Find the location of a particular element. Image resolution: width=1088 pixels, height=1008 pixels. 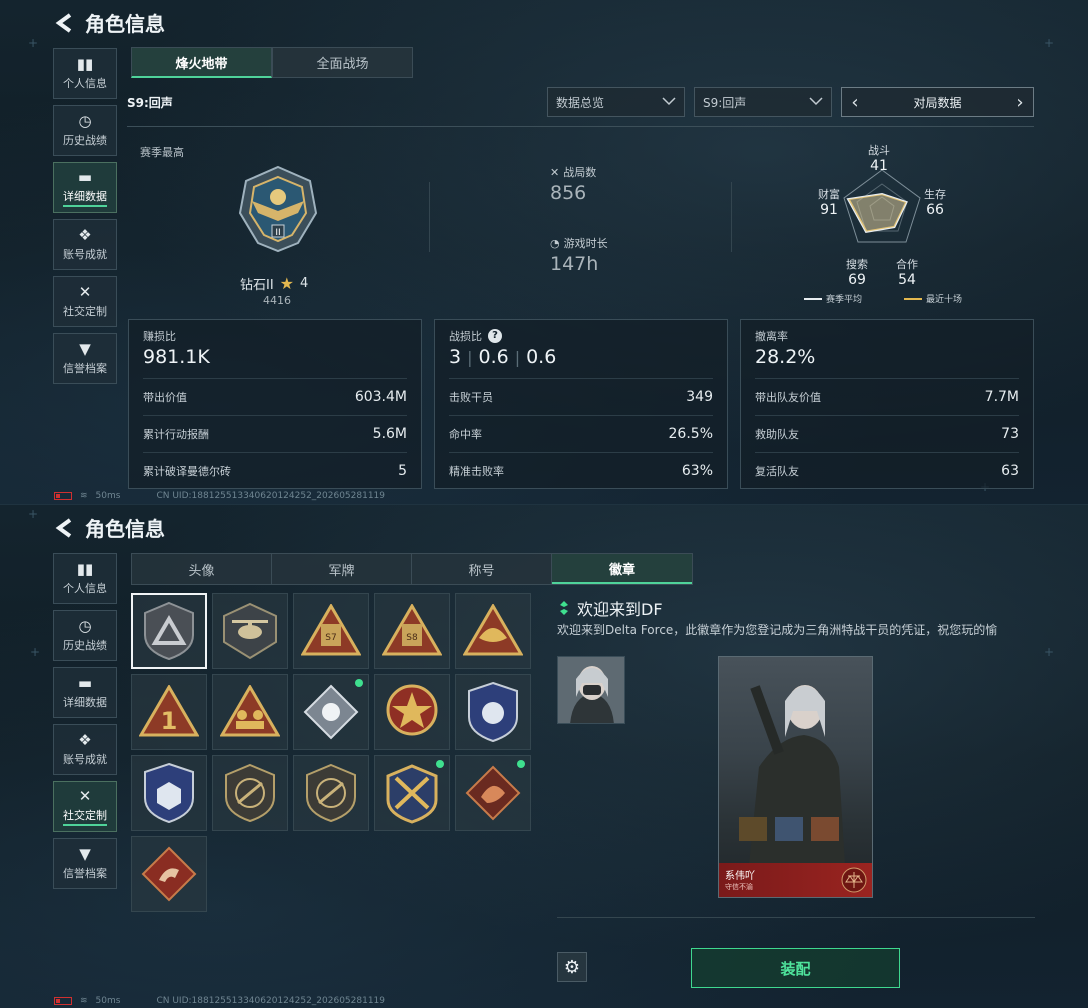

row-value: 73 is located at coordinates (1010, 434).